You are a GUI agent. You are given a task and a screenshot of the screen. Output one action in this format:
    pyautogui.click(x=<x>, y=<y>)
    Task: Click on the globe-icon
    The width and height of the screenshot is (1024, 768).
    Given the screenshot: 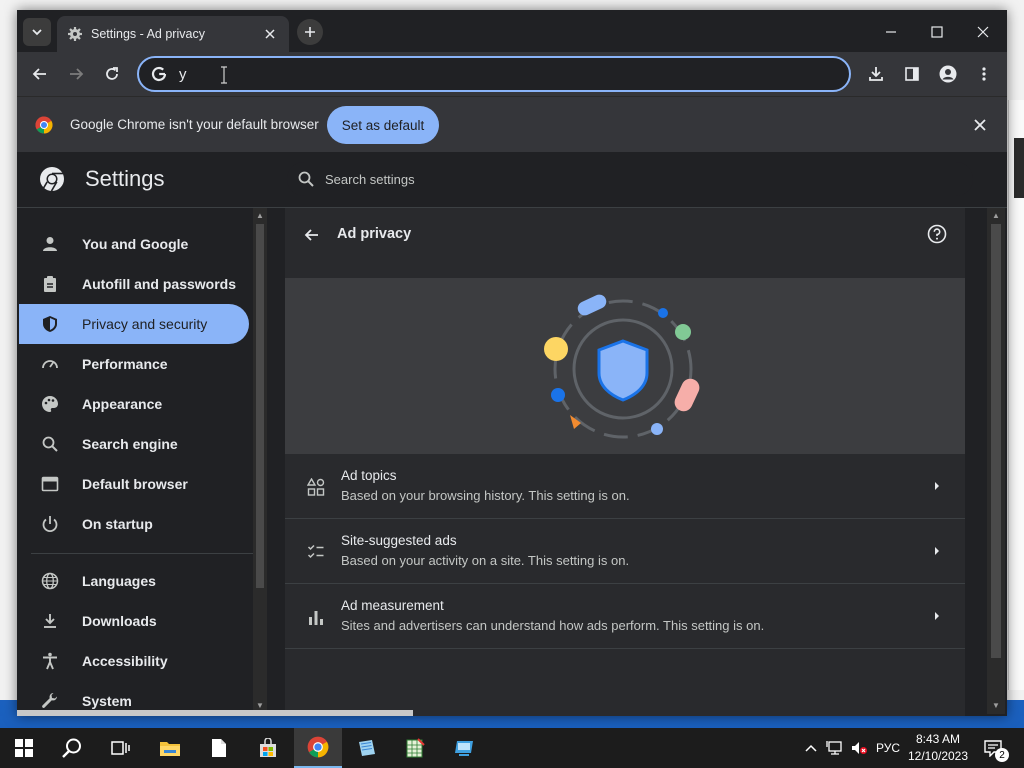 What is the action you would take?
    pyautogui.click(x=50, y=581)
    